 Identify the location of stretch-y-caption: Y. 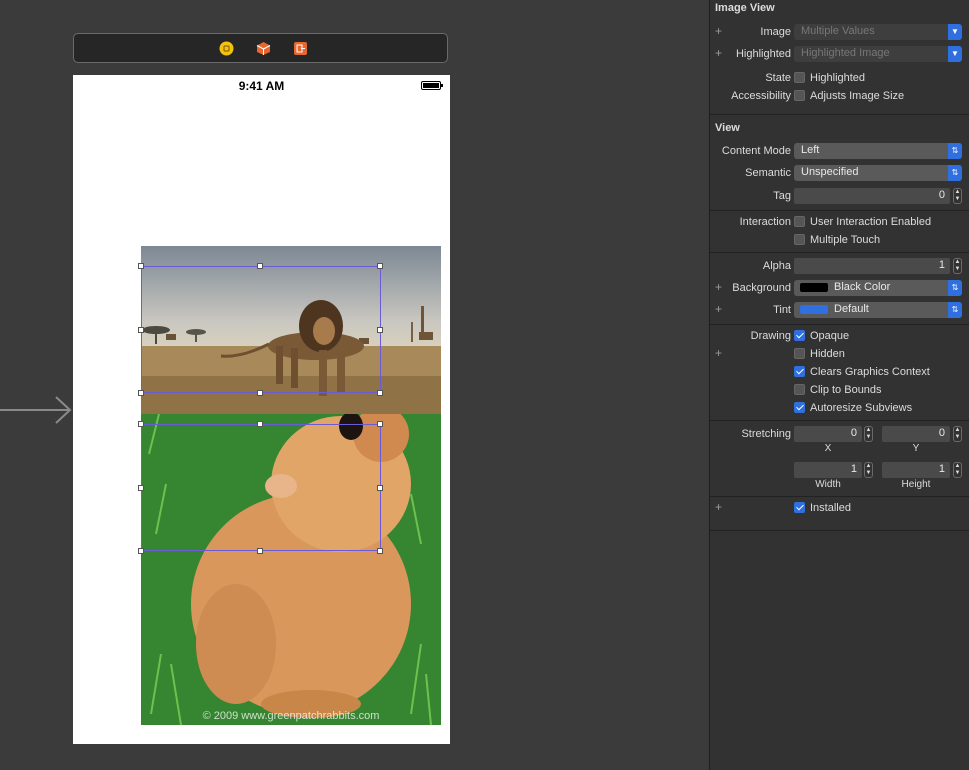
(916, 448).